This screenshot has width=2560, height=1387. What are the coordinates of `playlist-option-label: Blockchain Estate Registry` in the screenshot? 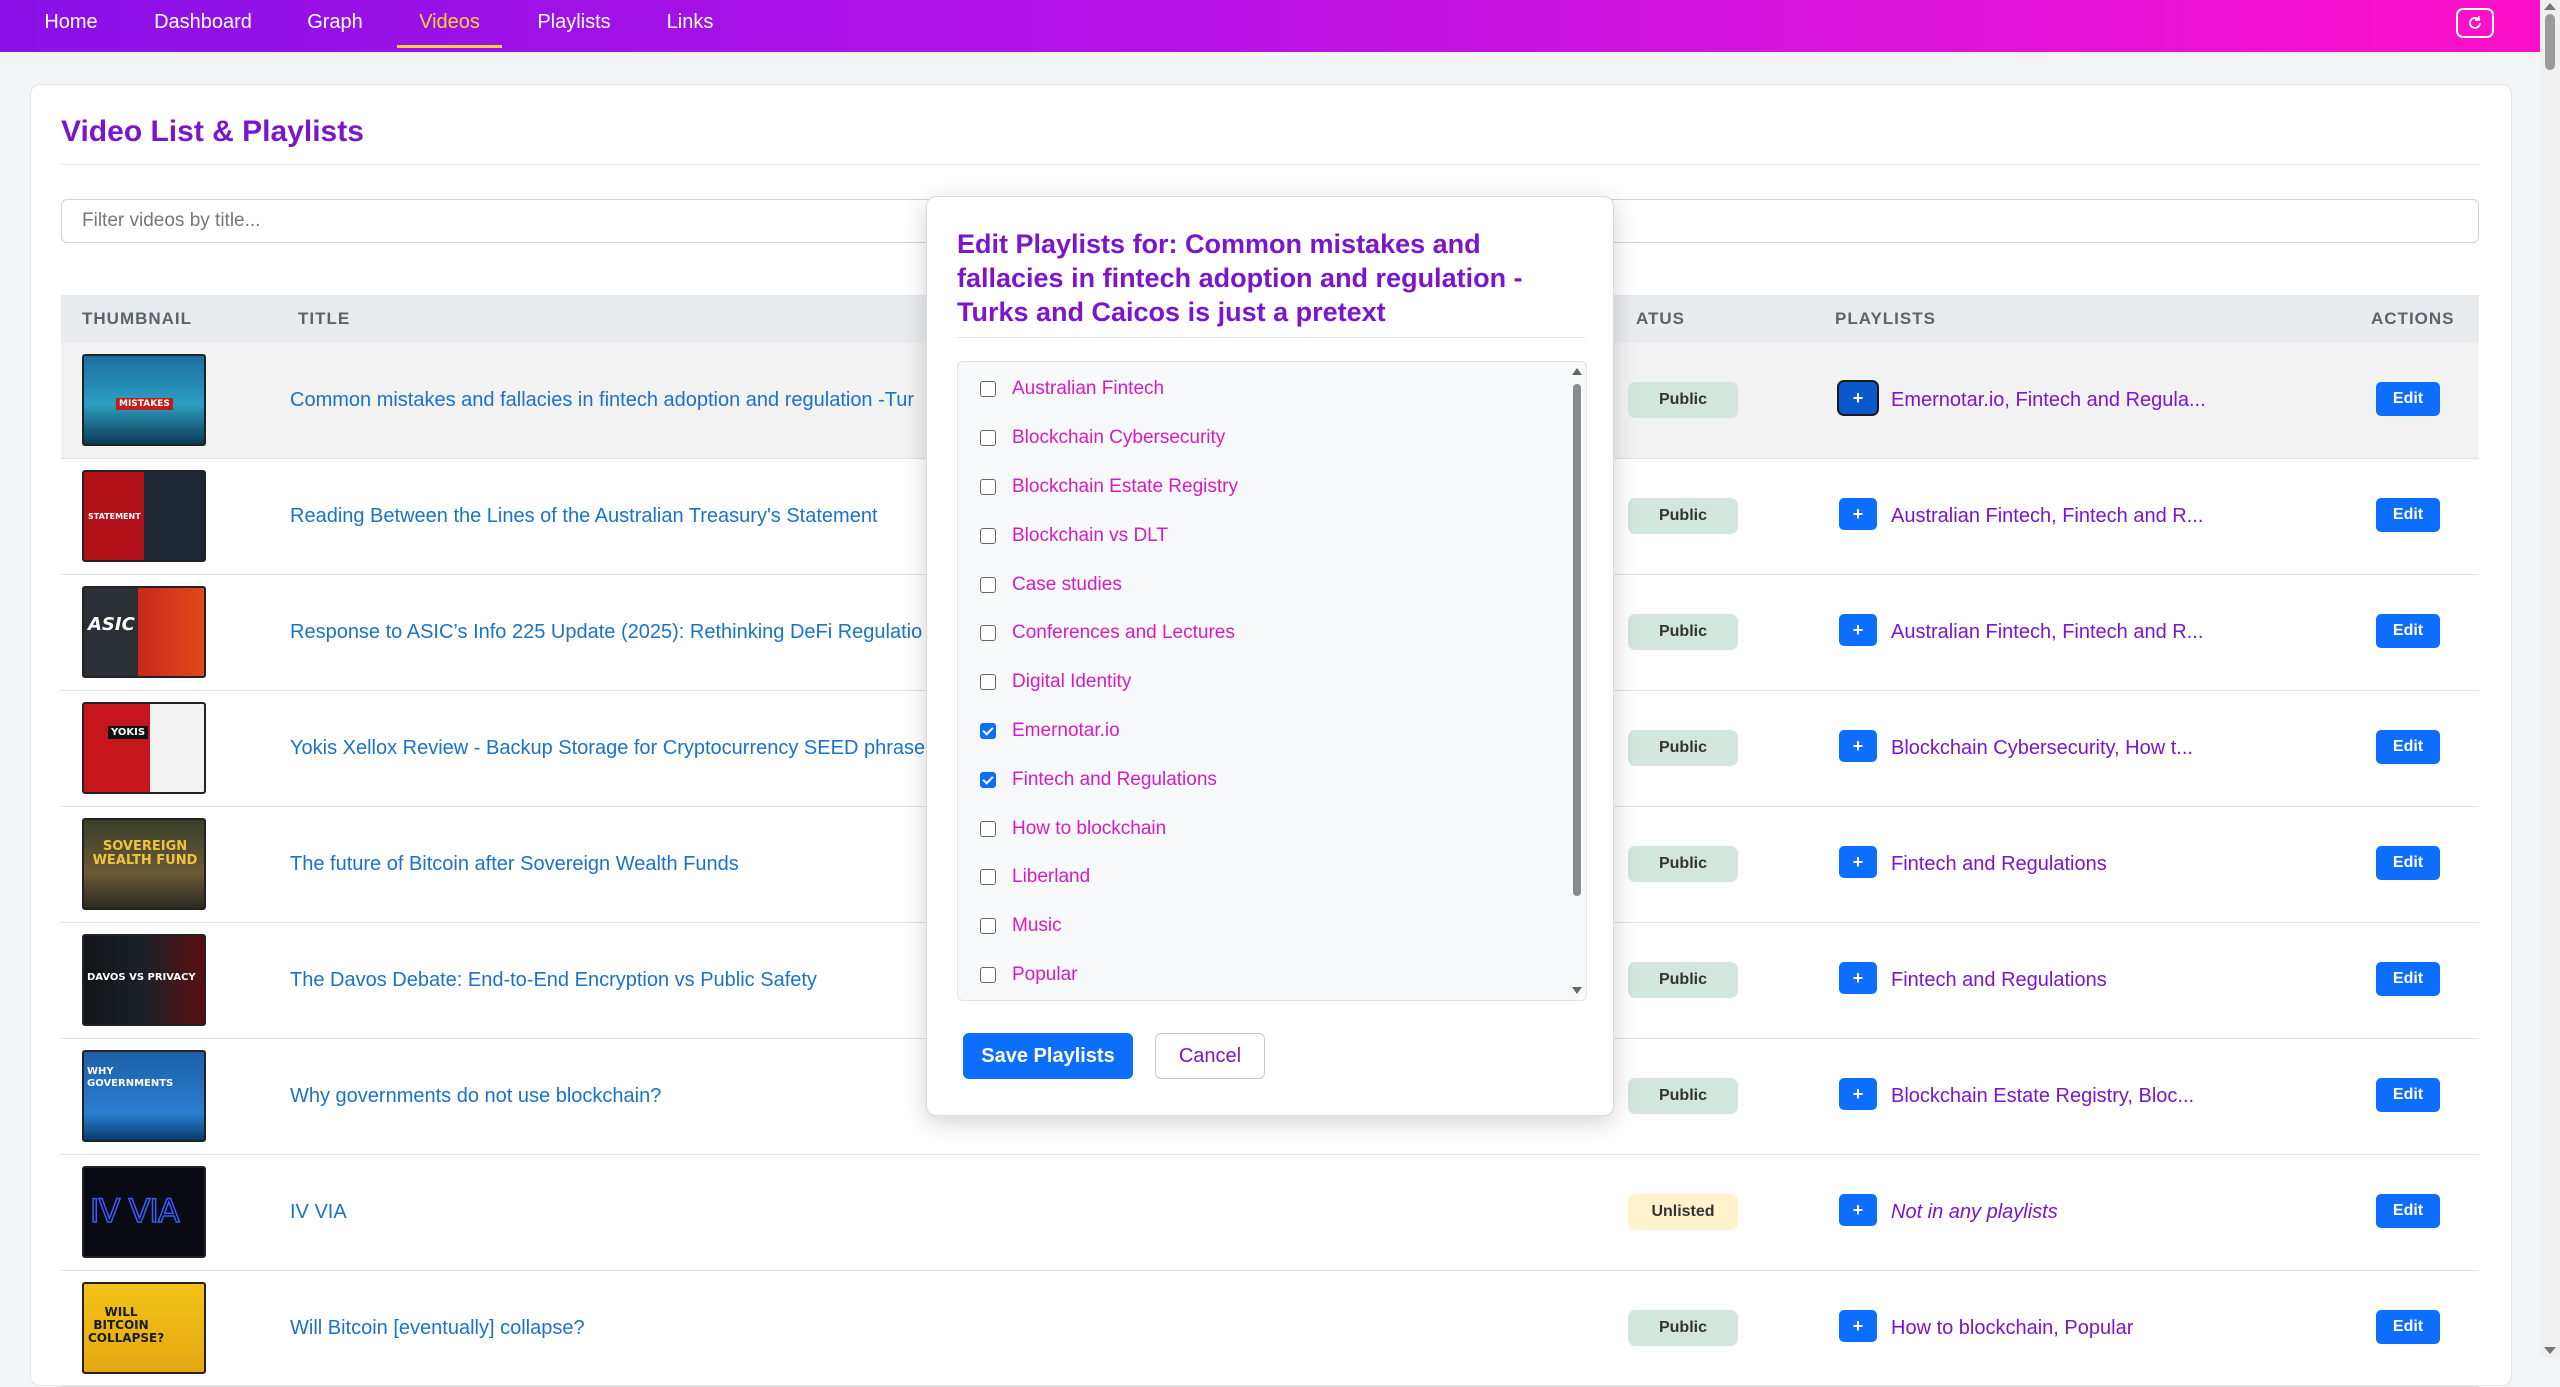 It's located at (1125, 486).